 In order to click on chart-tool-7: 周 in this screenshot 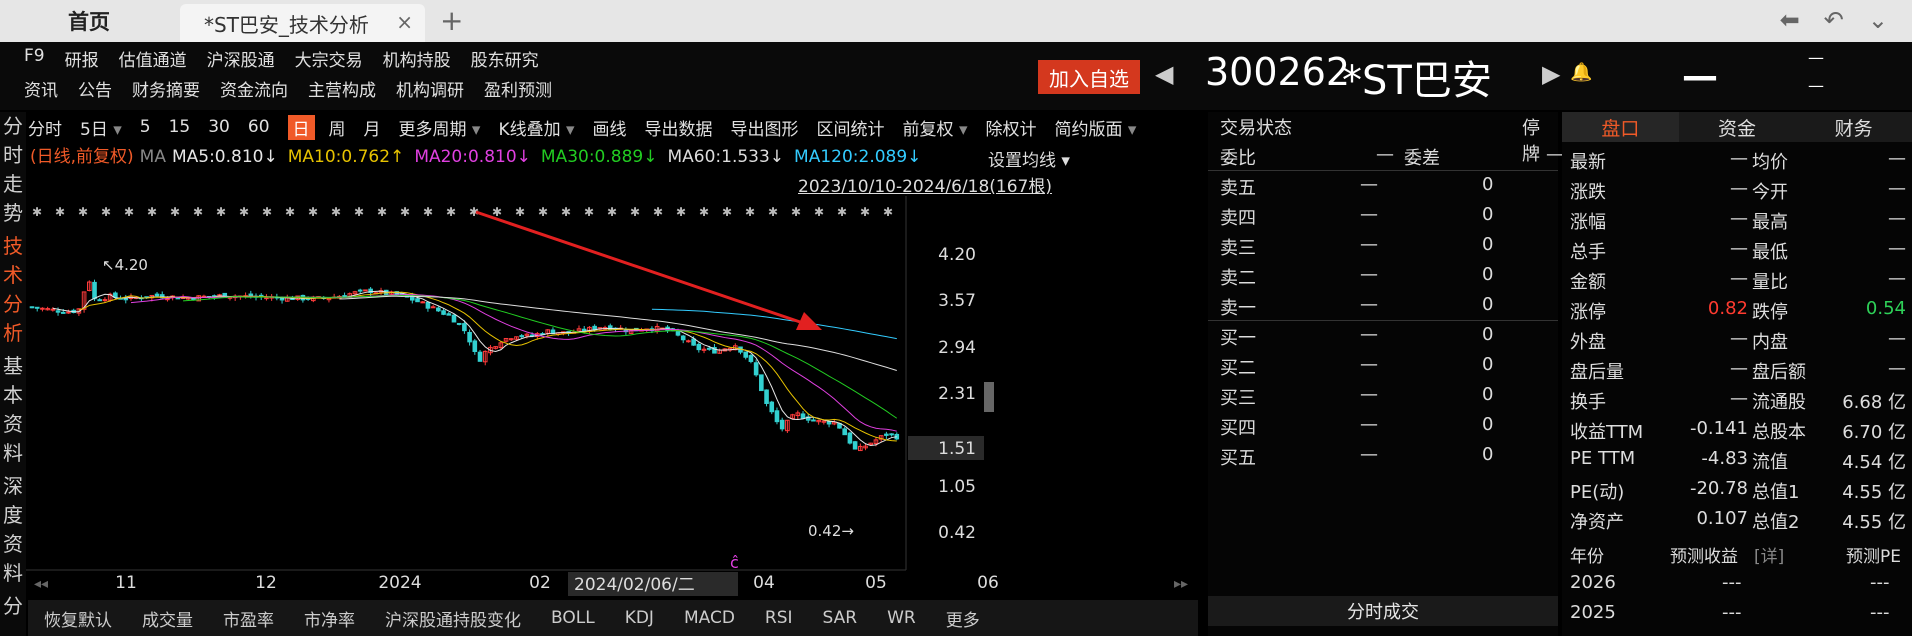, I will do `click(337, 127)`.